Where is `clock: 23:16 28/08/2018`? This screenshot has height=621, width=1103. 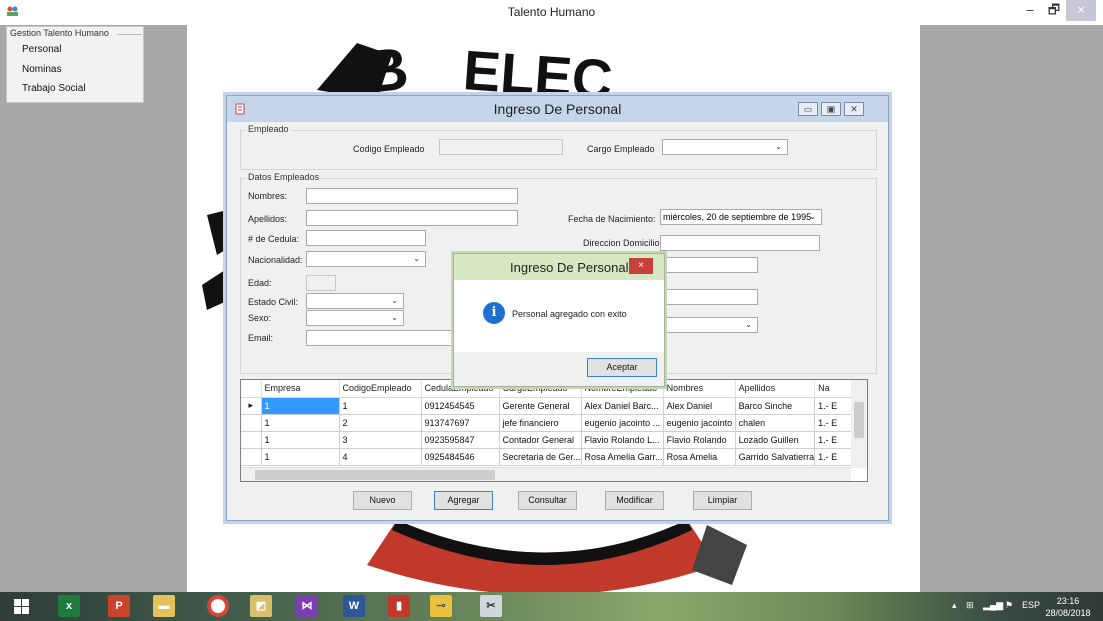
clock: 23:16 28/08/2018 is located at coordinates (1068, 607).